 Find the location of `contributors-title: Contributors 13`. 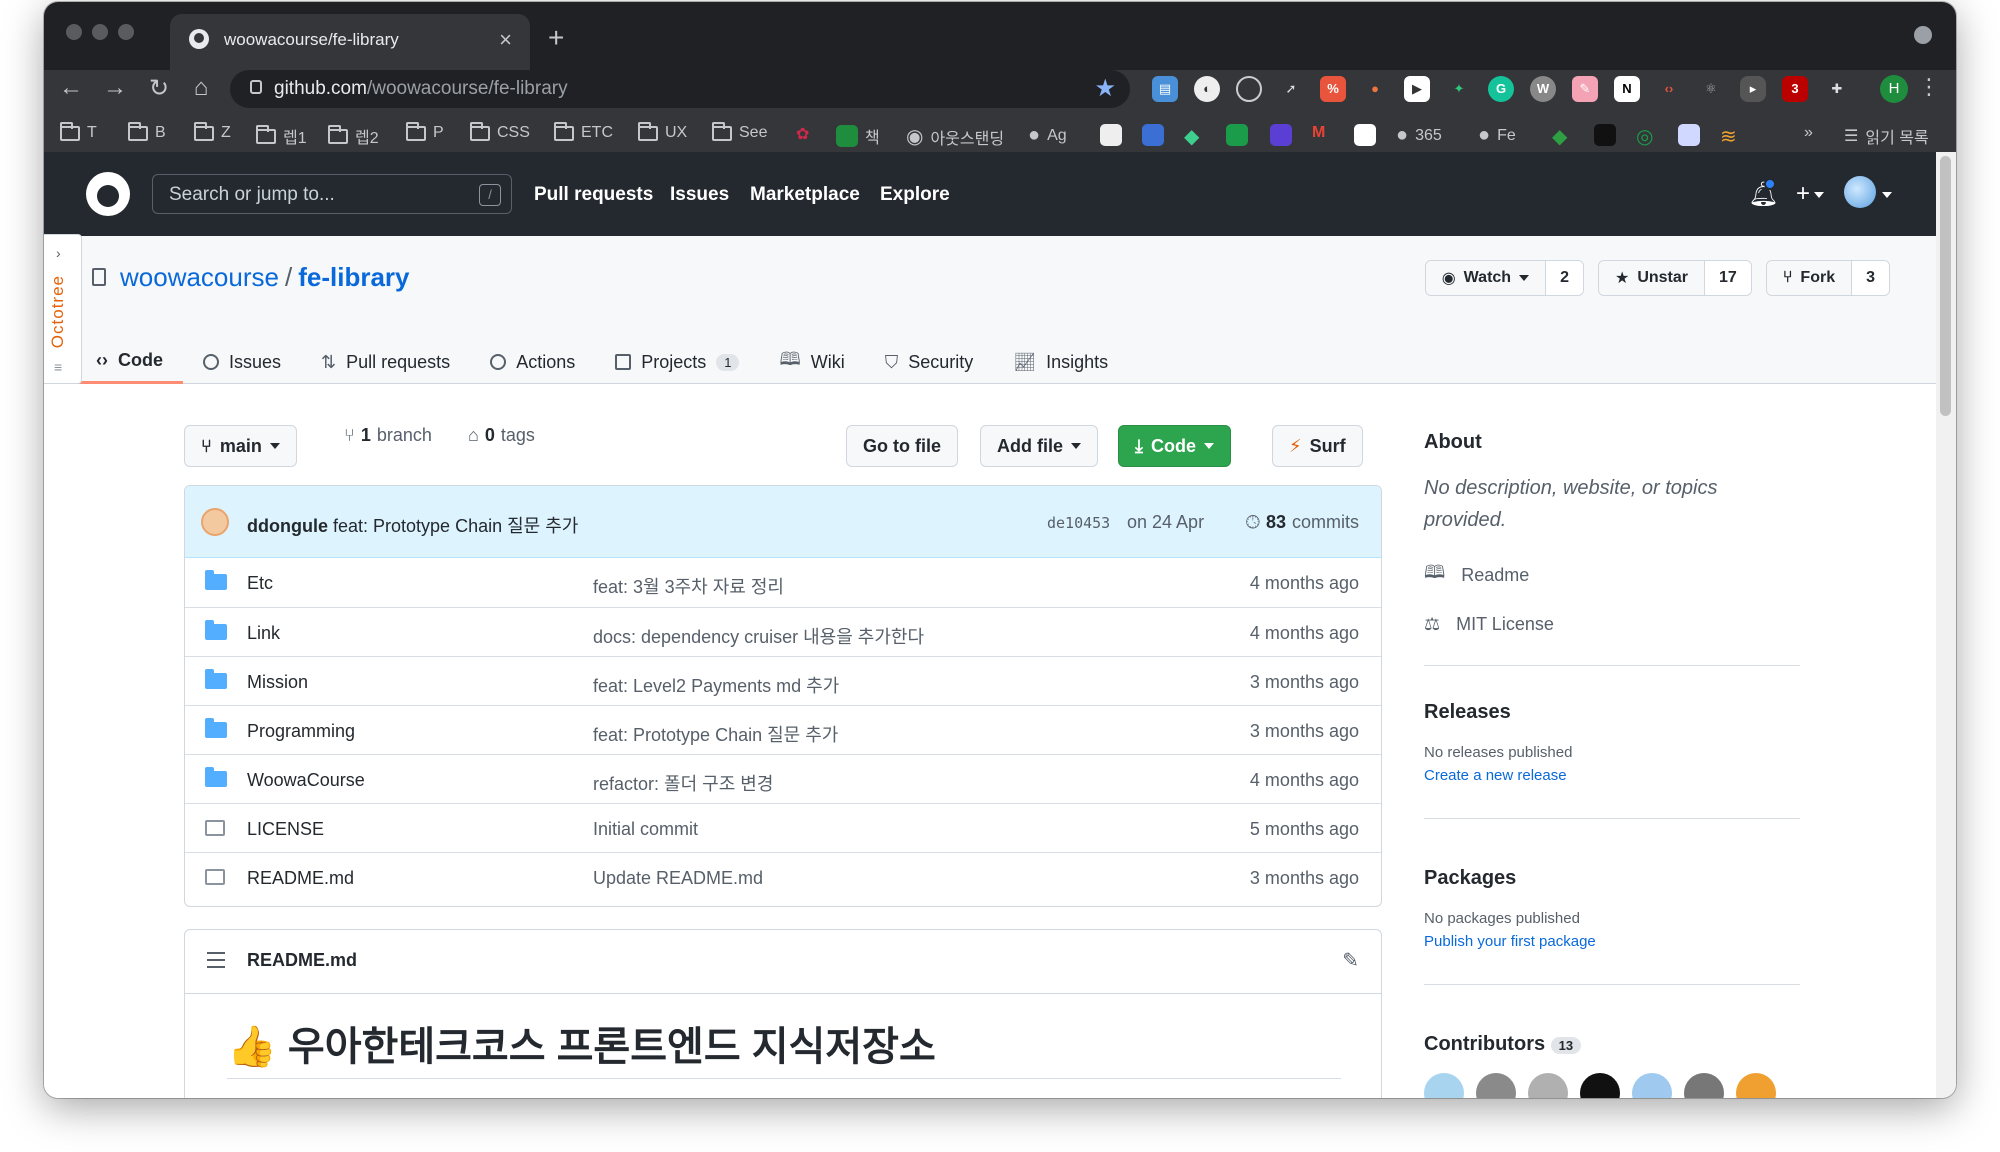

contributors-title: Contributors 13 is located at coordinates (1612, 1044).